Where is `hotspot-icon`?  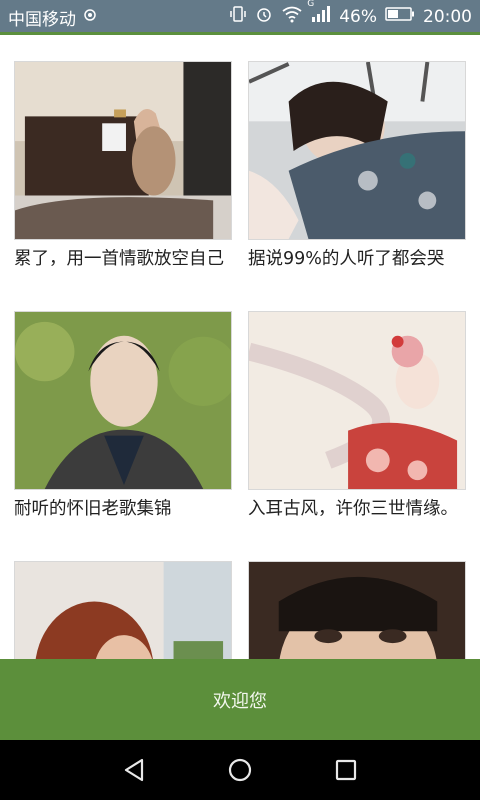
hotspot-icon is located at coordinates (90, 17).